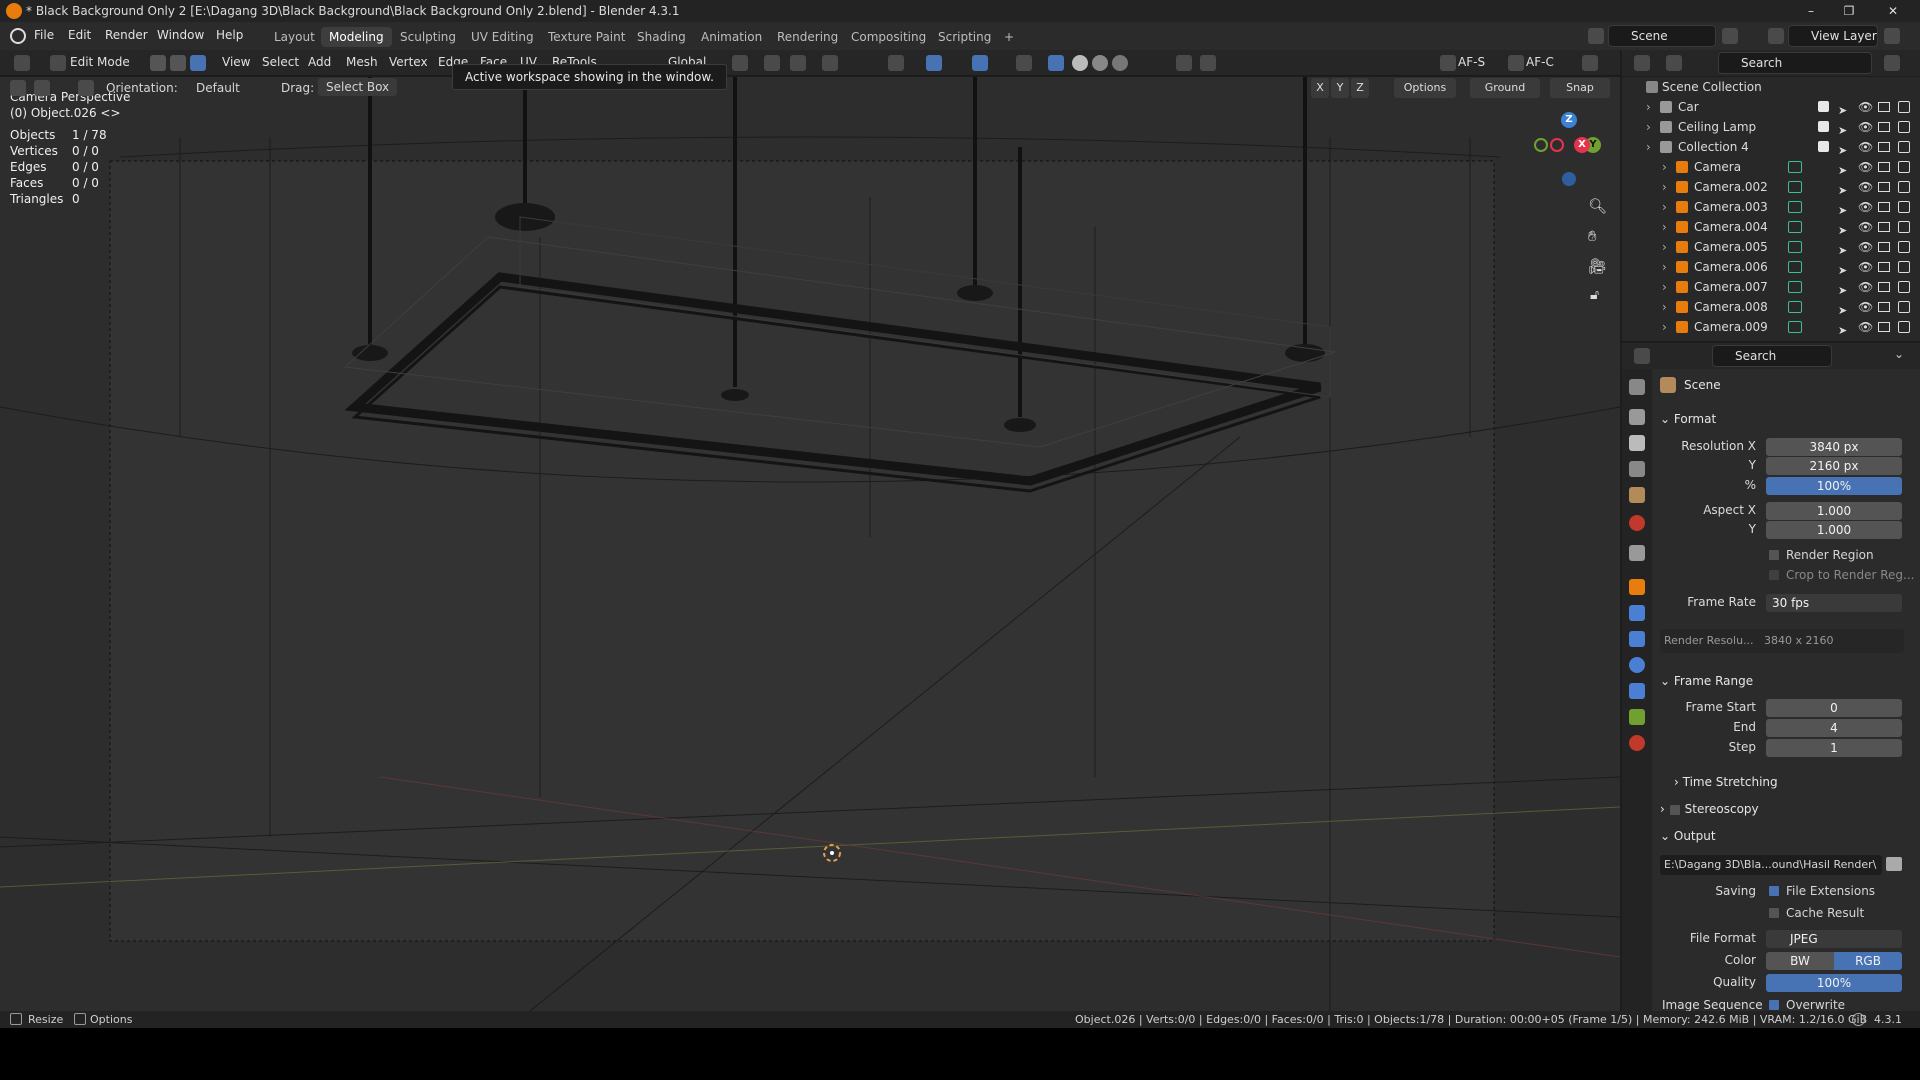 The image size is (1920, 1080). What do you see at coordinates (1771, 327) in the screenshot?
I see `outliner-row: › Camera.009 ➤ 👁︎` at bounding box center [1771, 327].